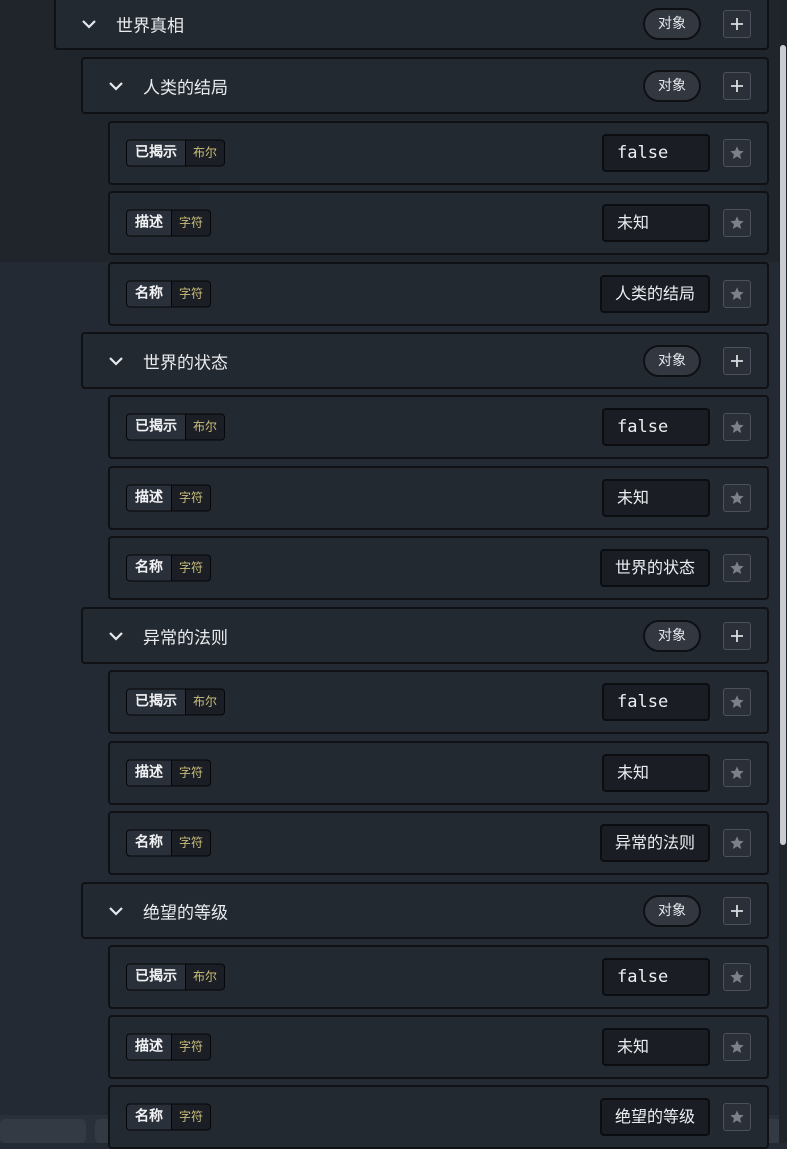 The image size is (787, 1149). I want to click on group-title: 人类的结局, so click(185, 88).